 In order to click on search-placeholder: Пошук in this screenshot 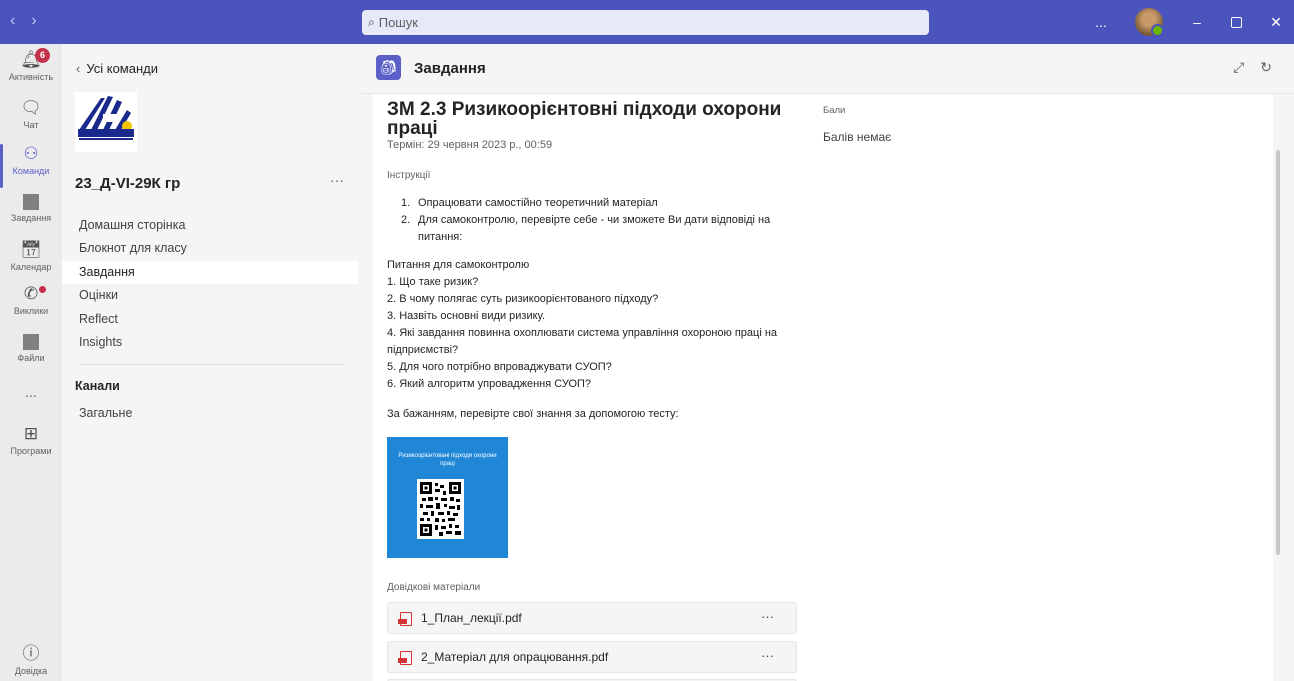, I will do `click(398, 22)`.